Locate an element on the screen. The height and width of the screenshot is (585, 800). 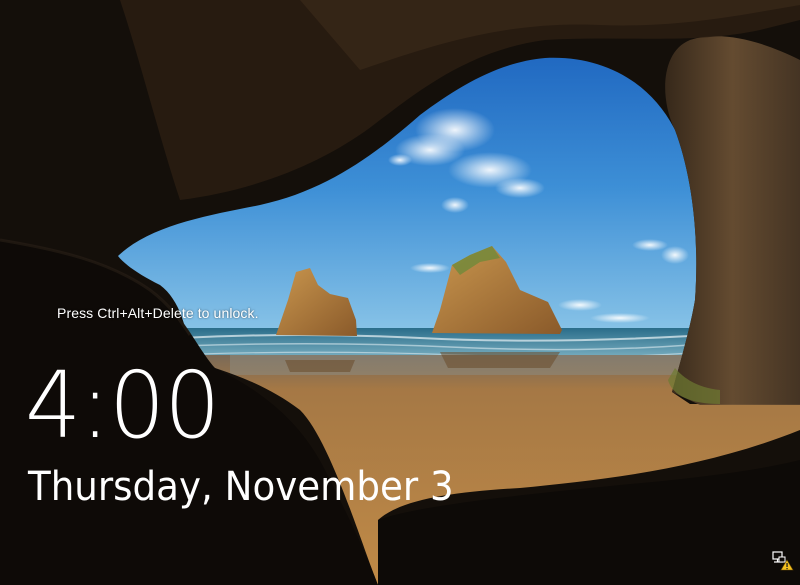
network-warning-icon is located at coordinates (783, 561).